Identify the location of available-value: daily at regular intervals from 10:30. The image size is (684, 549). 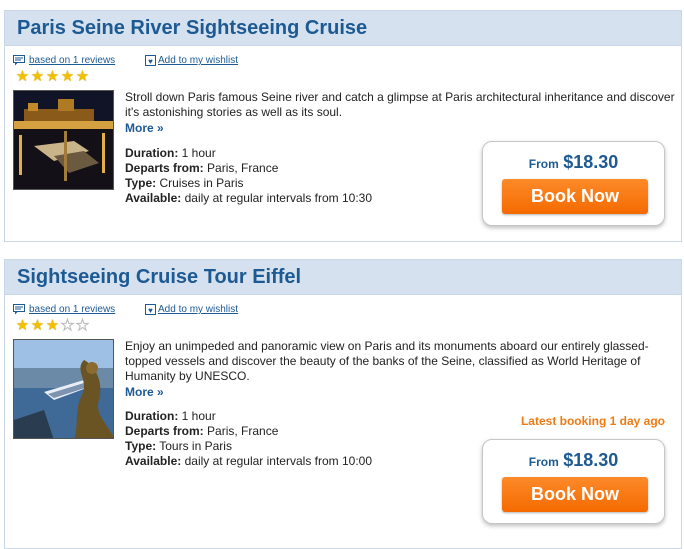
(278, 198).